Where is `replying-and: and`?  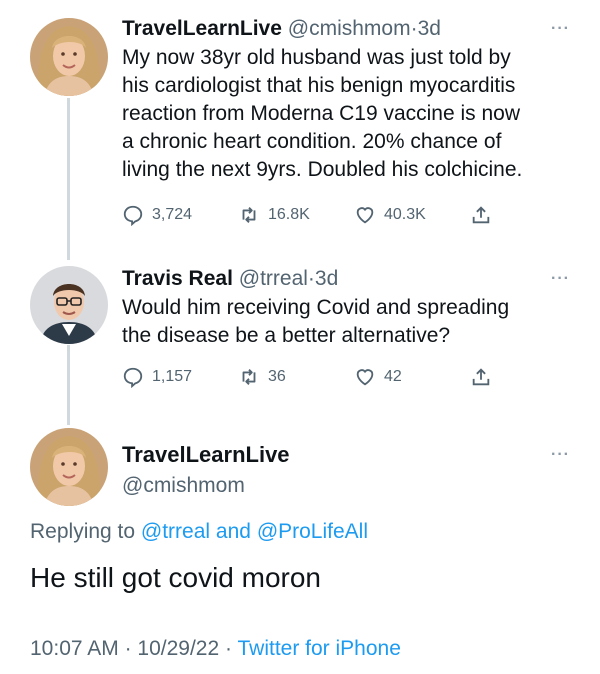 replying-and: and is located at coordinates (233, 531).